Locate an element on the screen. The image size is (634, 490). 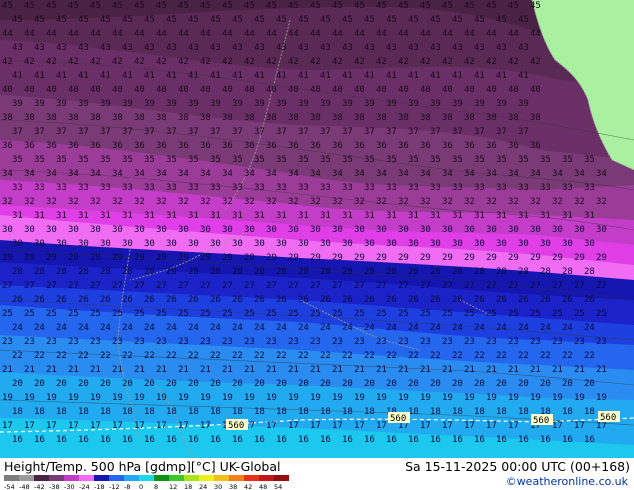
height-label: 560 is located at coordinates (541, 421).